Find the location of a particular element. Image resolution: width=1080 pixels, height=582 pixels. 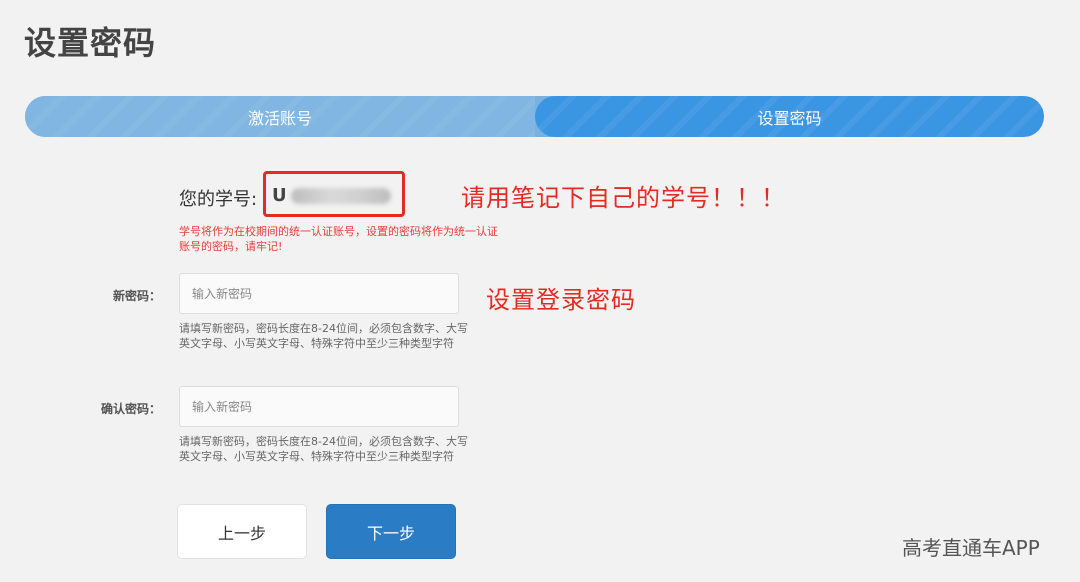

confirm-password-label: 确认密码： is located at coordinates (130, 409).